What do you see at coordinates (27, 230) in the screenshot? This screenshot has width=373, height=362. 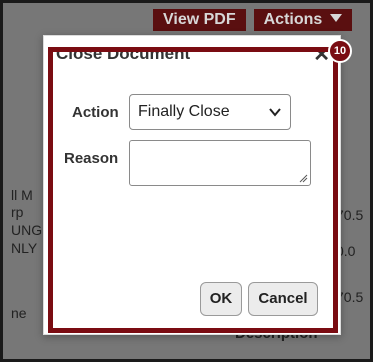 I see `background-text: UNG` at bounding box center [27, 230].